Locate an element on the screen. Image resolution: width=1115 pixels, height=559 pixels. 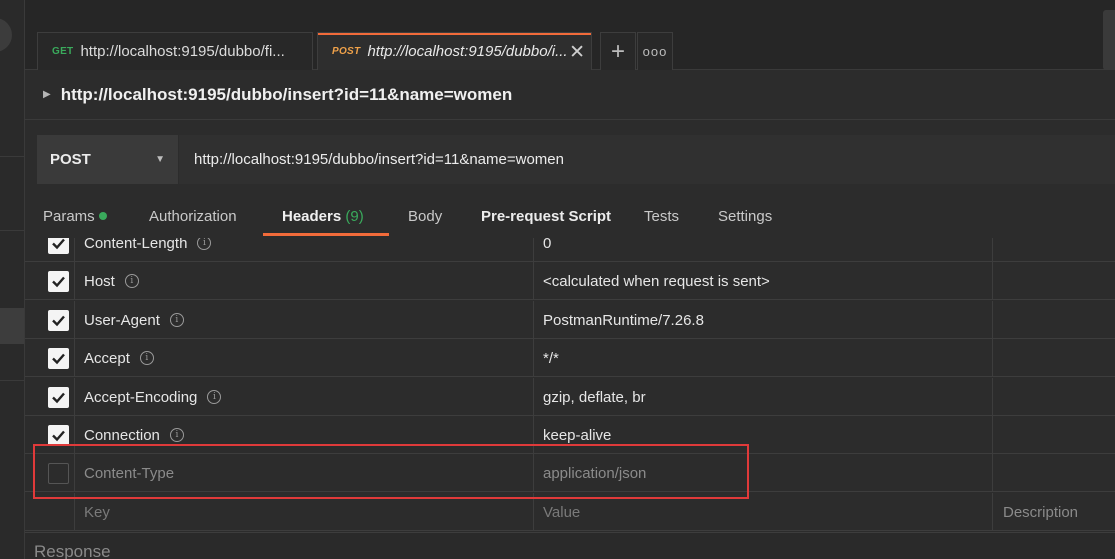
header-key: Accept is located at coordinates (107, 358).